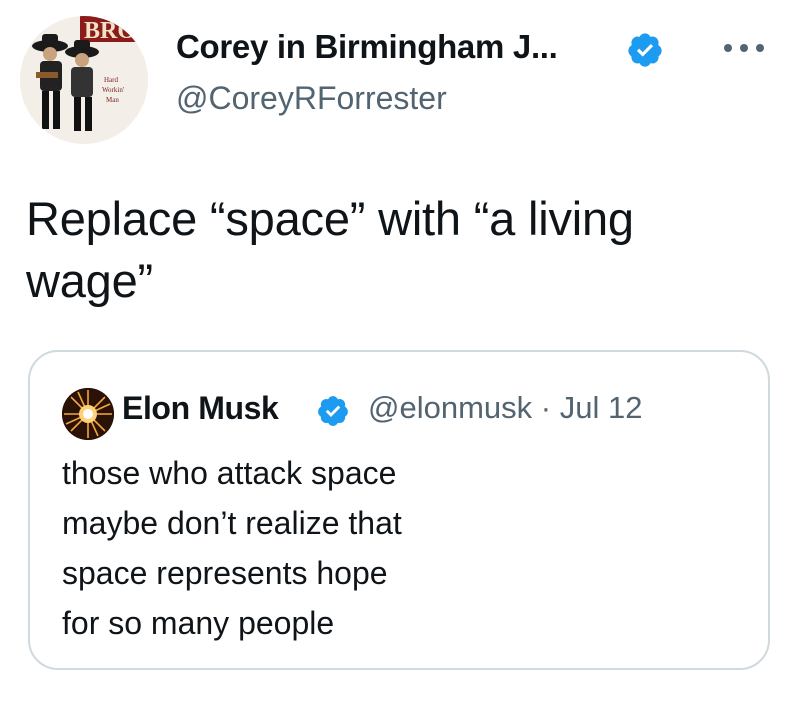  I want to click on svg-text: Hard, so click(111, 80).